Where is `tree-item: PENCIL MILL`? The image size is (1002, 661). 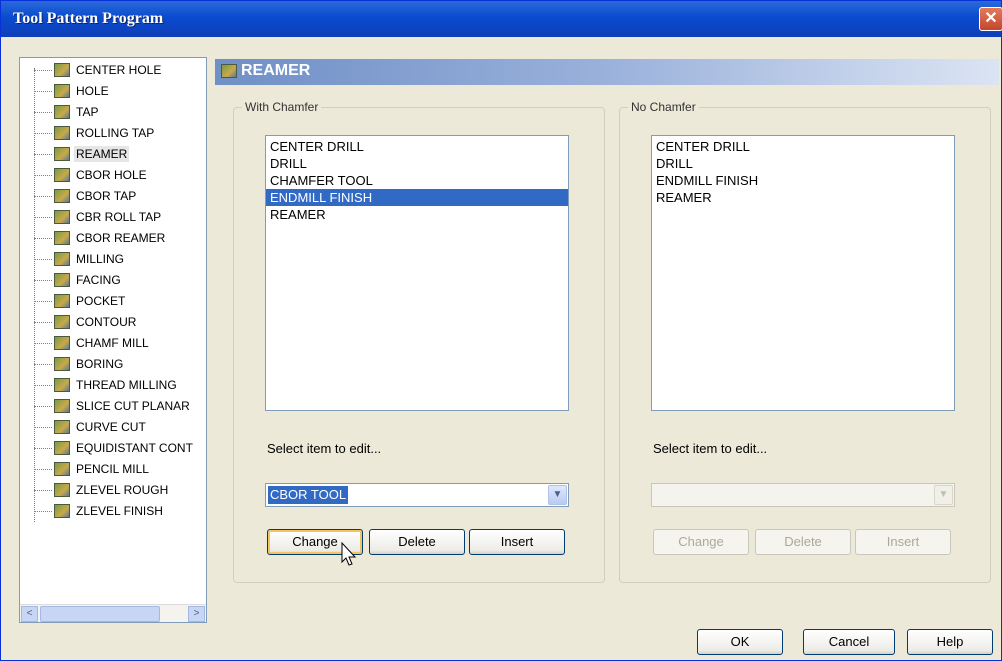 tree-item: PENCIL MILL is located at coordinates (92, 469).